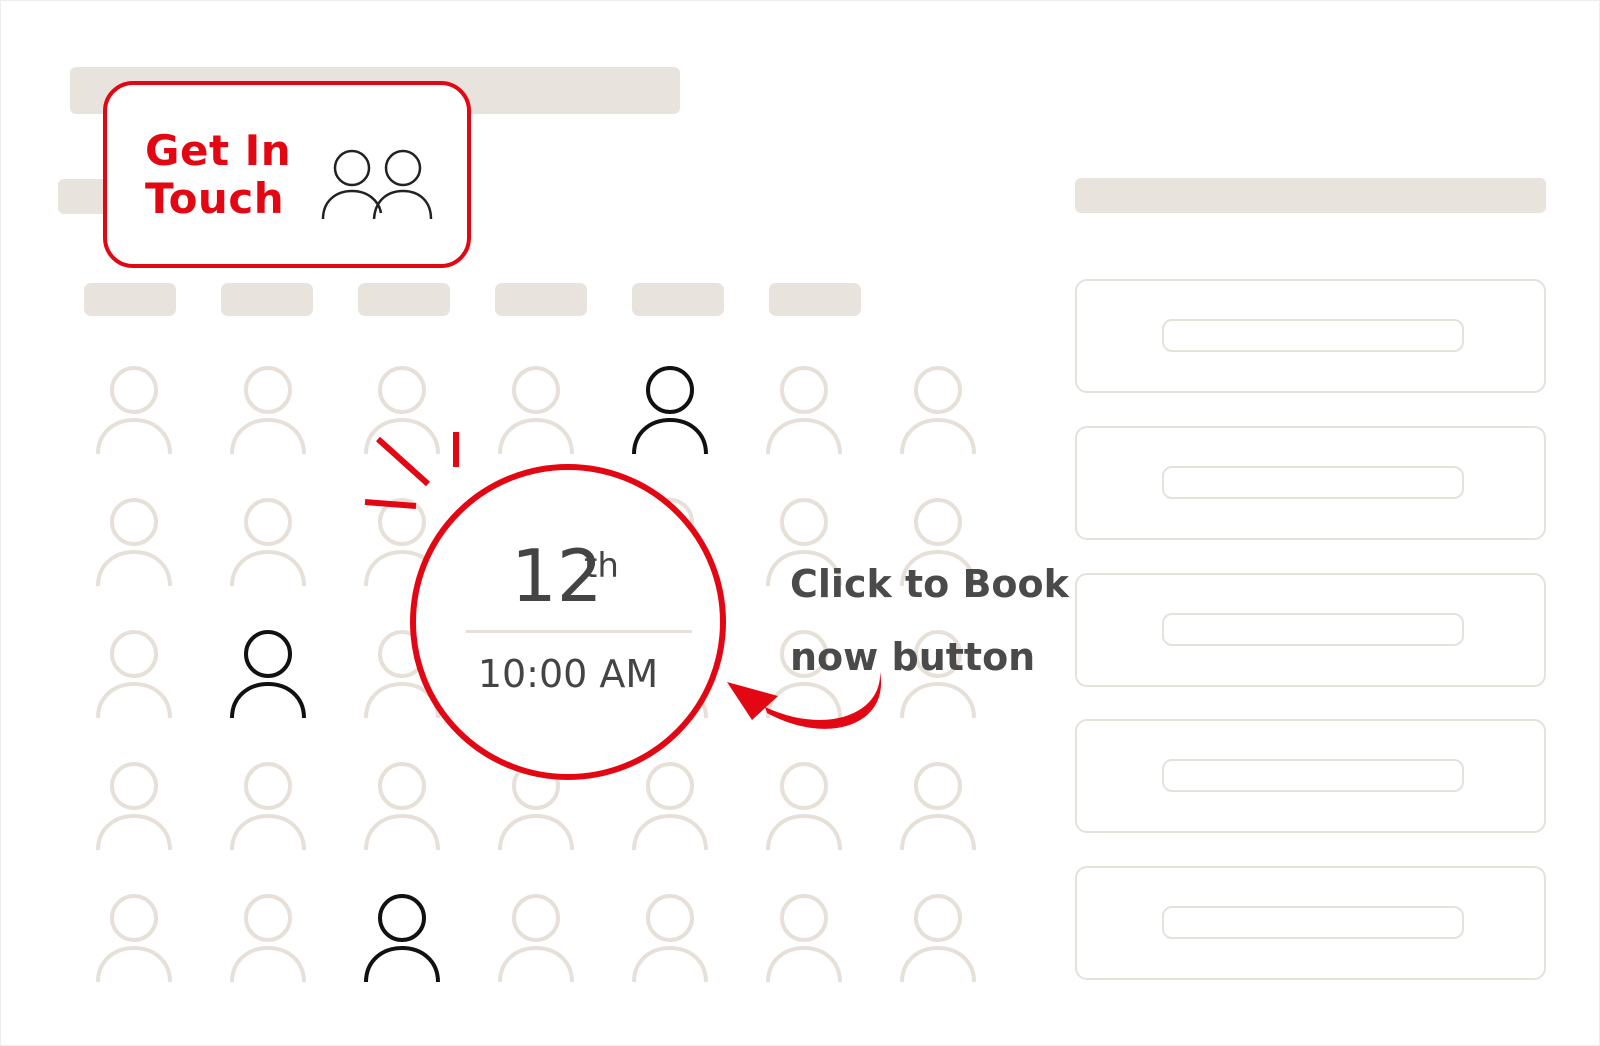 Image resolution: width=1600 pixels, height=1046 pixels. What do you see at coordinates (568, 674) in the screenshot?
I see `booking-time: 10:00 AM` at bounding box center [568, 674].